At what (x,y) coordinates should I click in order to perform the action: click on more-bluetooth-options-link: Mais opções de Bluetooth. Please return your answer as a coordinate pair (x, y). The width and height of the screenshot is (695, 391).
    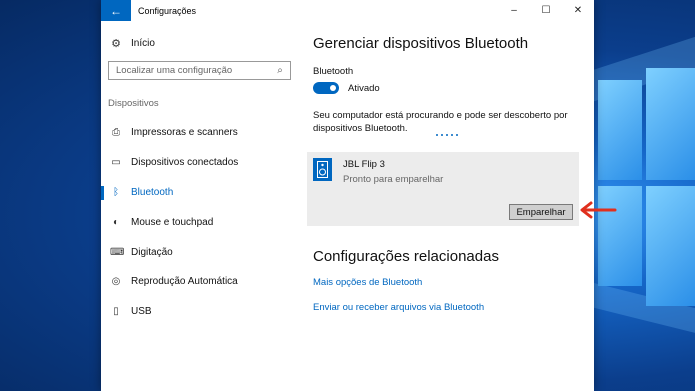
    Looking at the image, I should click on (367, 282).